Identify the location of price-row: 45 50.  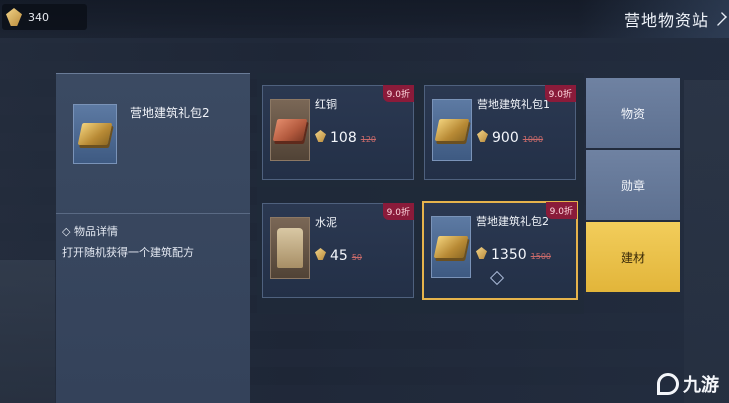
(338, 256).